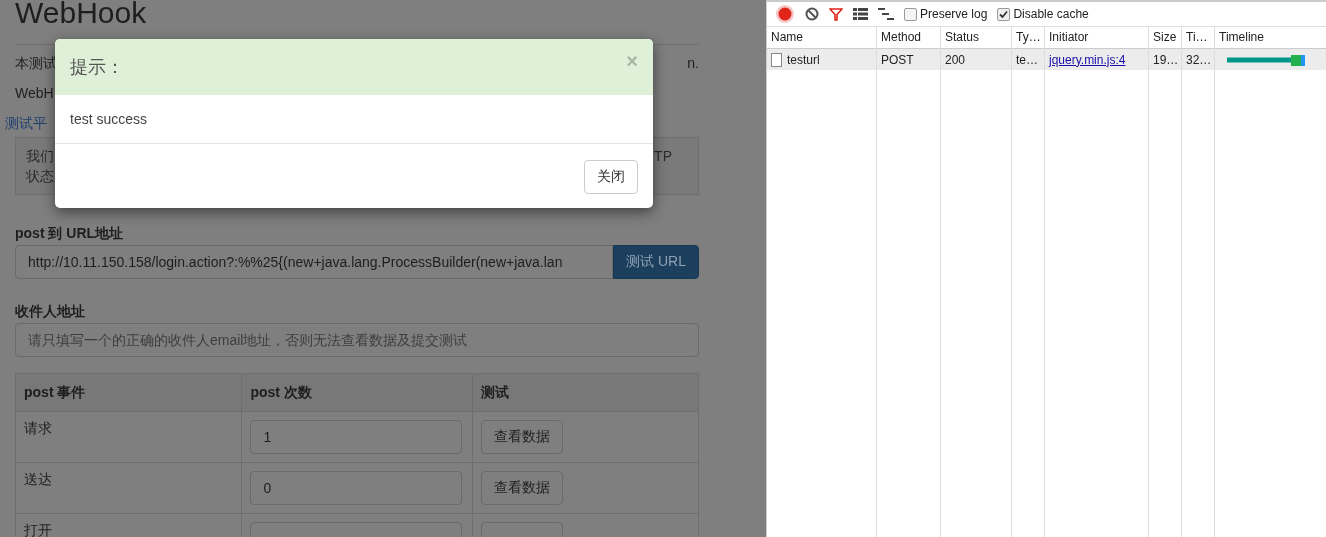  What do you see at coordinates (785, 14) in the screenshot?
I see `record-icon` at bounding box center [785, 14].